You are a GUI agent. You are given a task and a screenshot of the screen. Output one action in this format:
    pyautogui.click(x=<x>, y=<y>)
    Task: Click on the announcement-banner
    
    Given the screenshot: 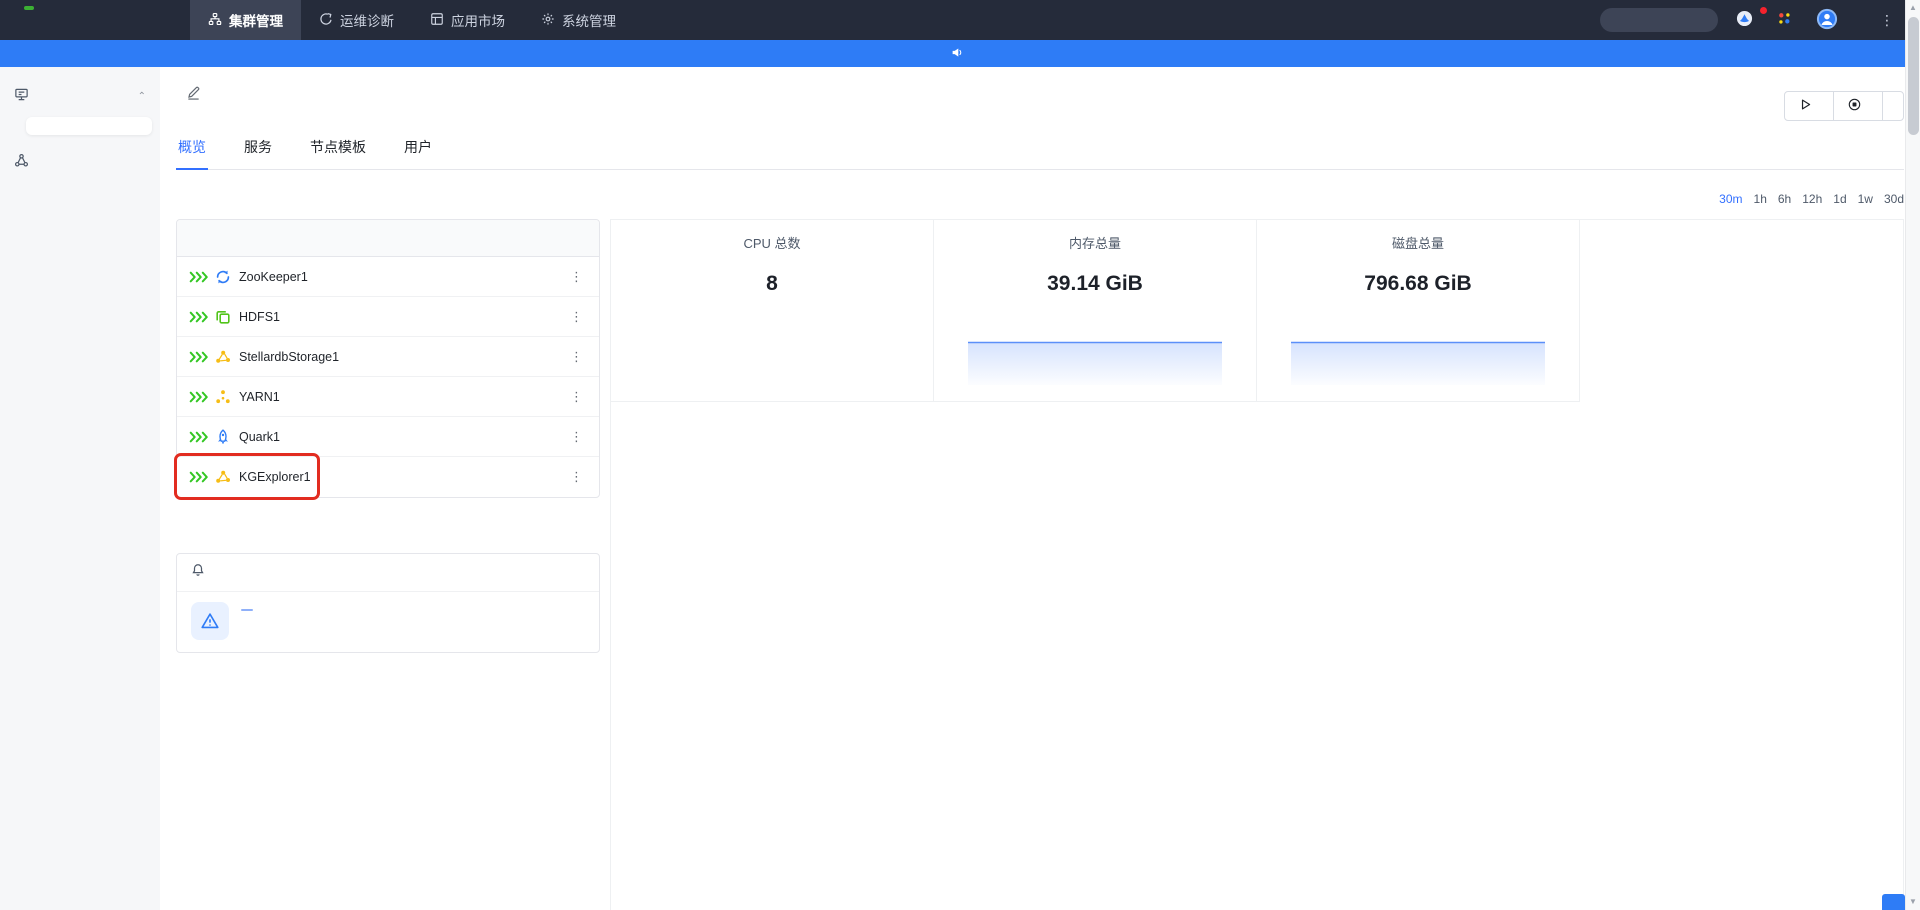 What is the action you would take?
    pyautogui.click(x=960, y=53)
    